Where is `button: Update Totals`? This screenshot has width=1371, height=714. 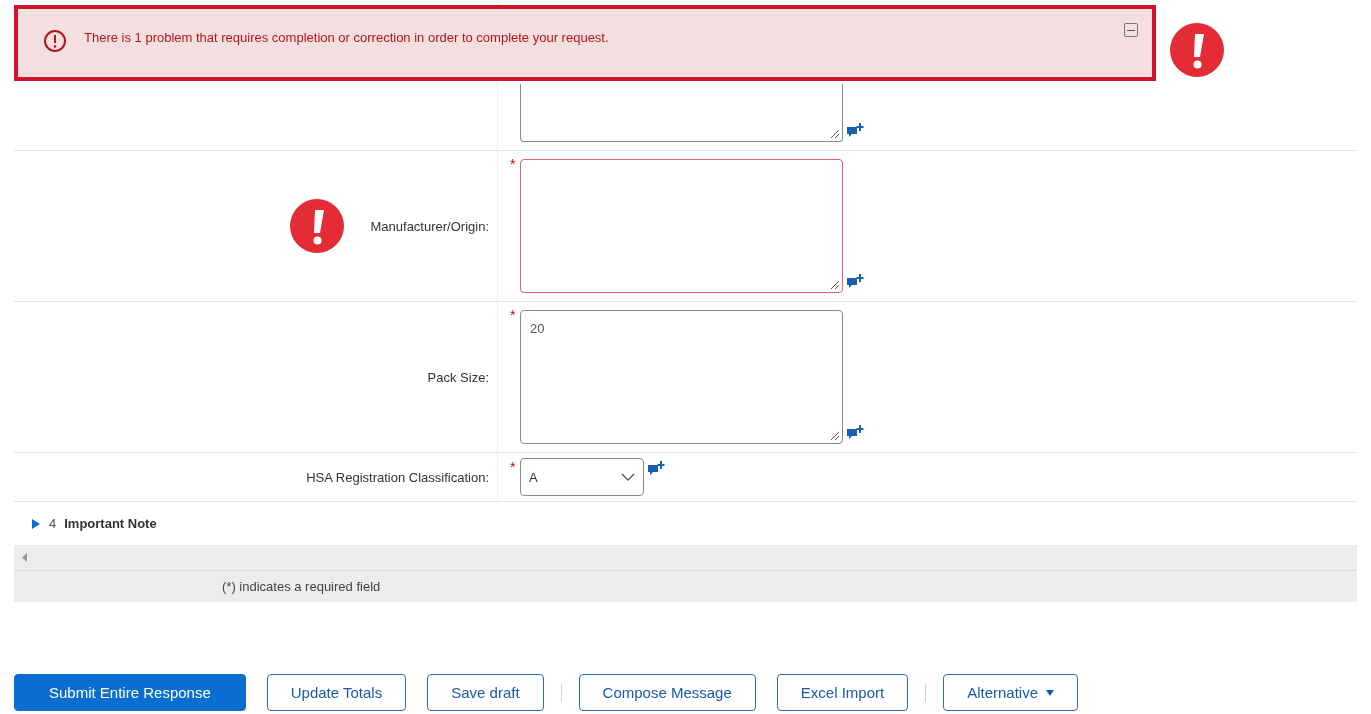
button: Update Totals is located at coordinates (336, 692).